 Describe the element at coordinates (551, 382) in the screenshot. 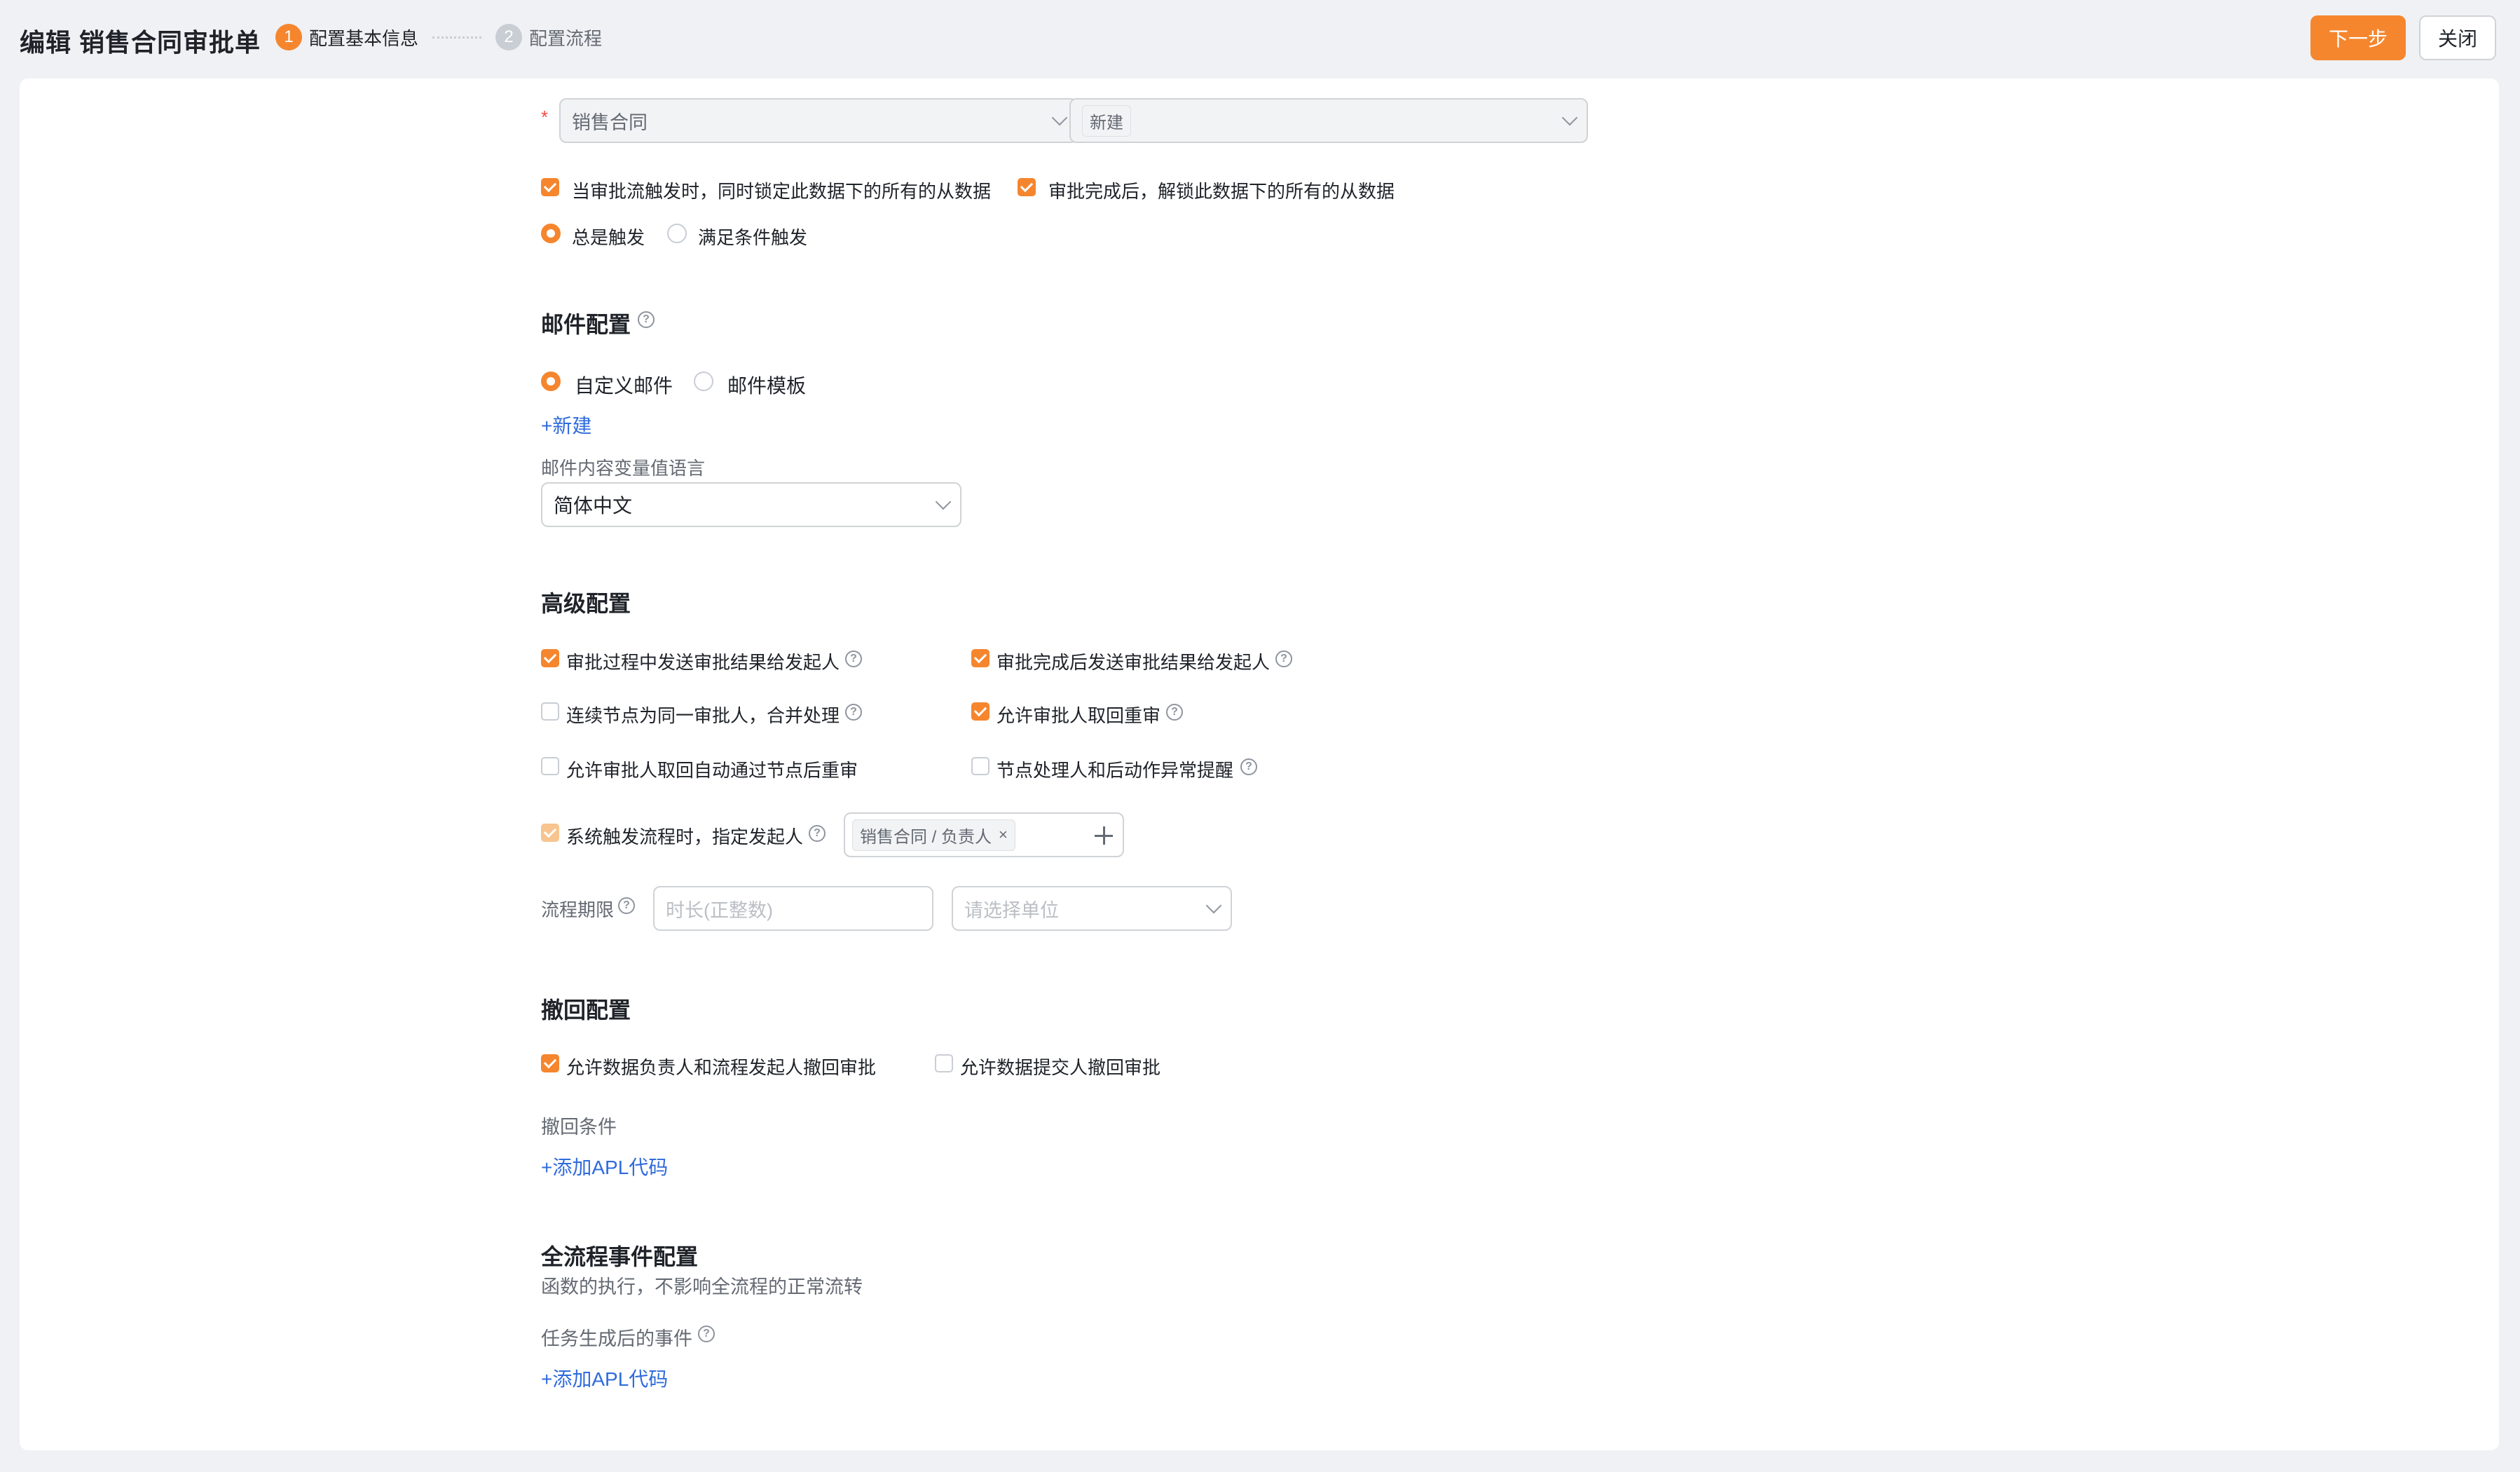

I see `radio-custom-mail` at that location.